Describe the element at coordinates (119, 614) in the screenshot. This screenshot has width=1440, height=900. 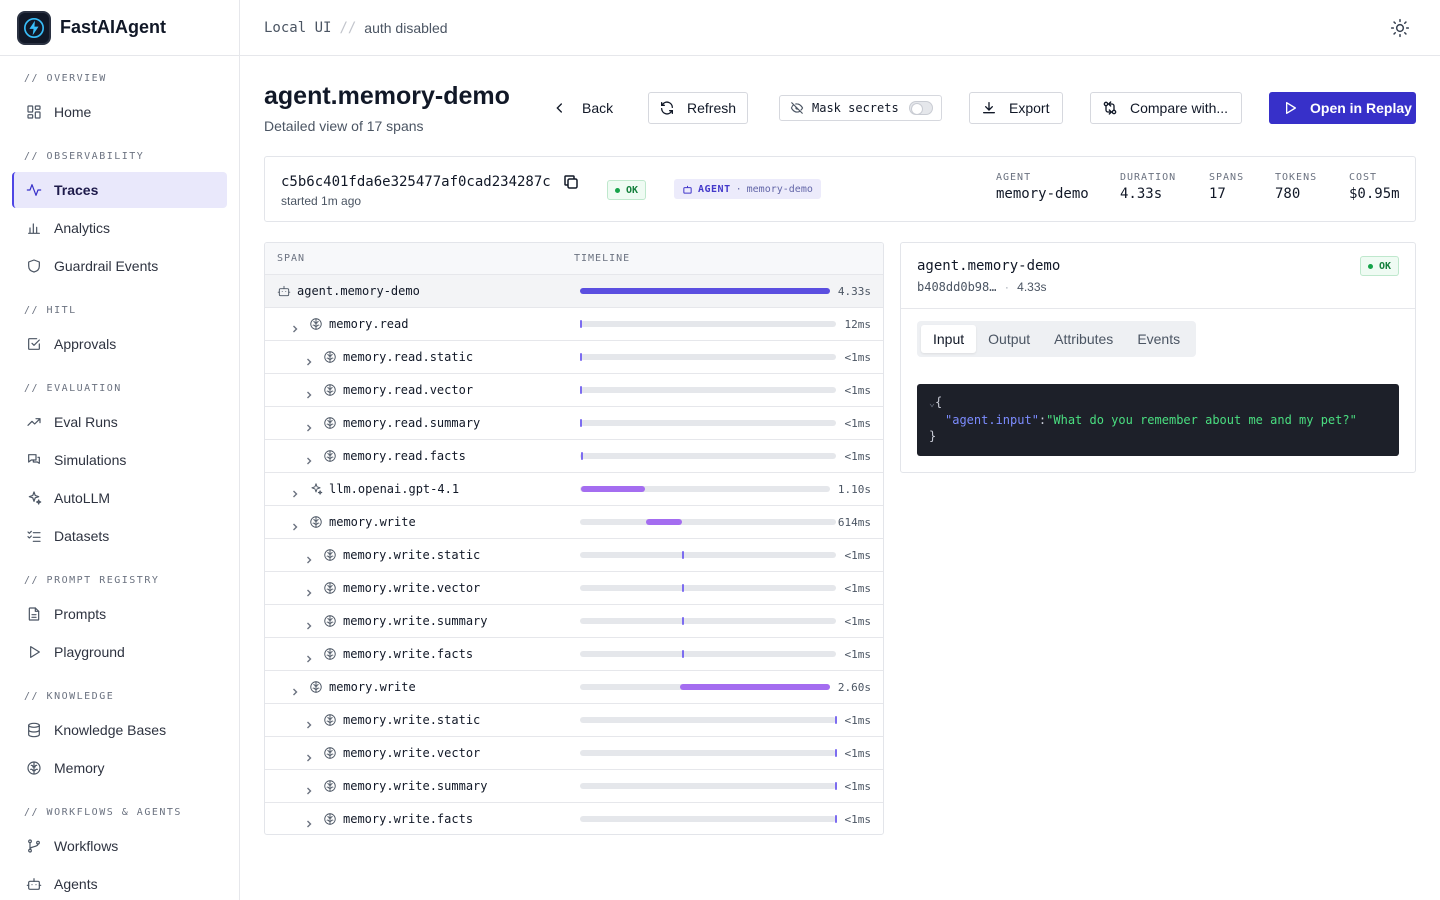
I see `sidebar-item-prompts: Prompts` at that location.